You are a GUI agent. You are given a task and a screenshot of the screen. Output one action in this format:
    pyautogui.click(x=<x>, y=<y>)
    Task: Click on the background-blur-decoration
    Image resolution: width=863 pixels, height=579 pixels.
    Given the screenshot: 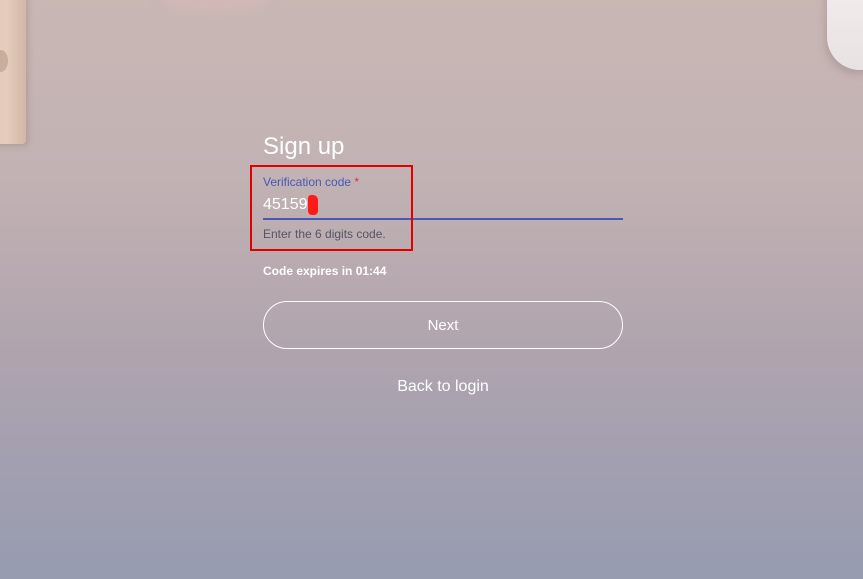 What is the action you would take?
    pyautogui.click(x=215, y=6)
    